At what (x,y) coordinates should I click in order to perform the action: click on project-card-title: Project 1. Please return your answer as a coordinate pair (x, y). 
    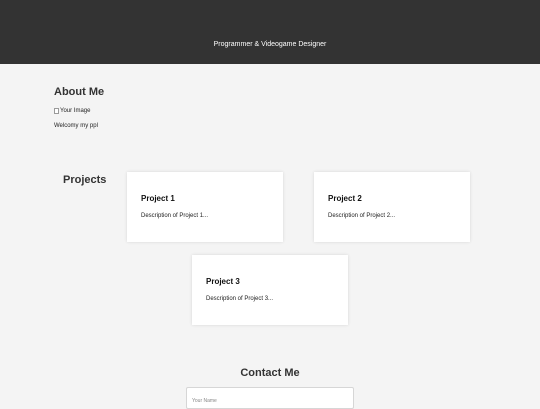
    Looking at the image, I should click on (158, 198).